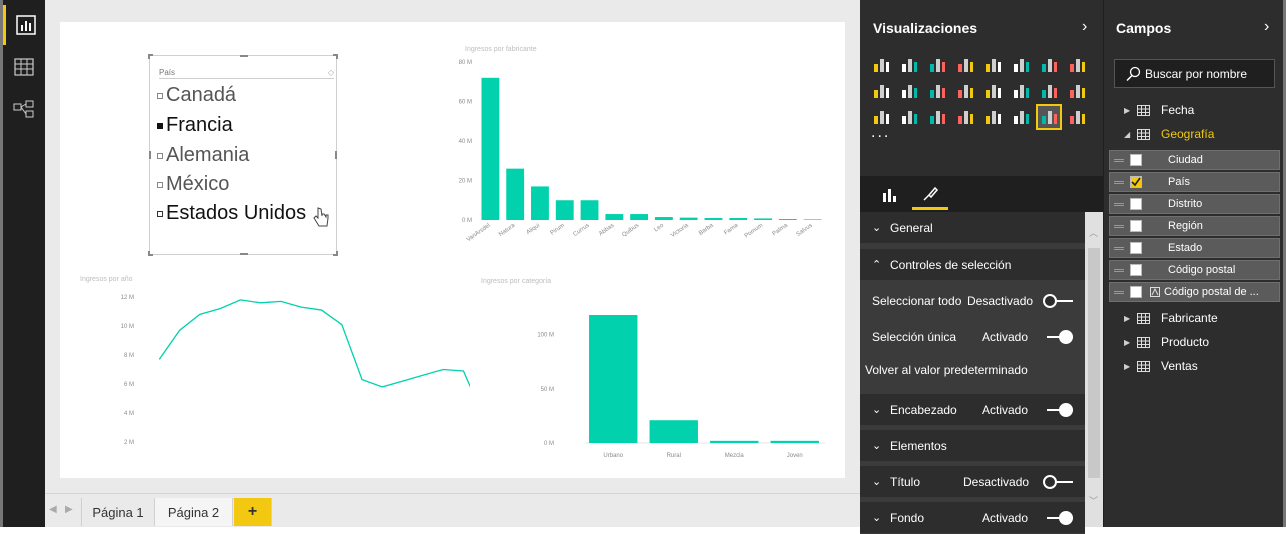  I want to click on stacked-bar-icon, so click(881, 65).